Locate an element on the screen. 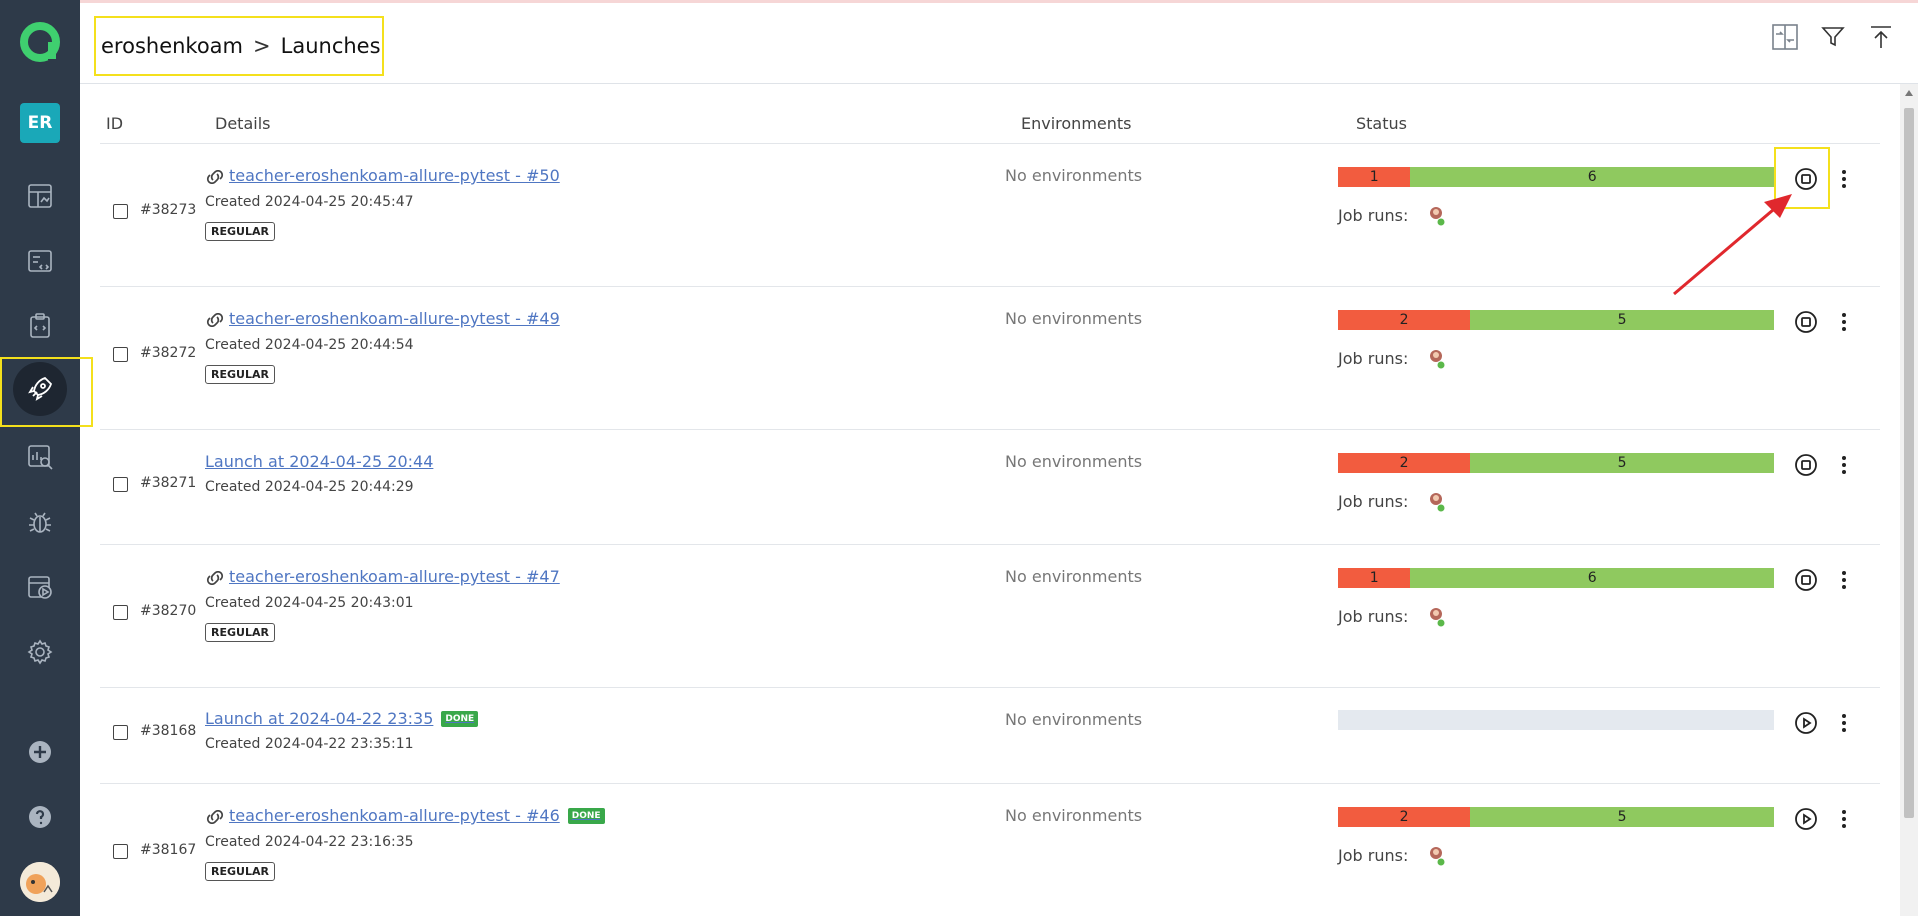  status-bar-empty is located at coordinates (1556, 720).